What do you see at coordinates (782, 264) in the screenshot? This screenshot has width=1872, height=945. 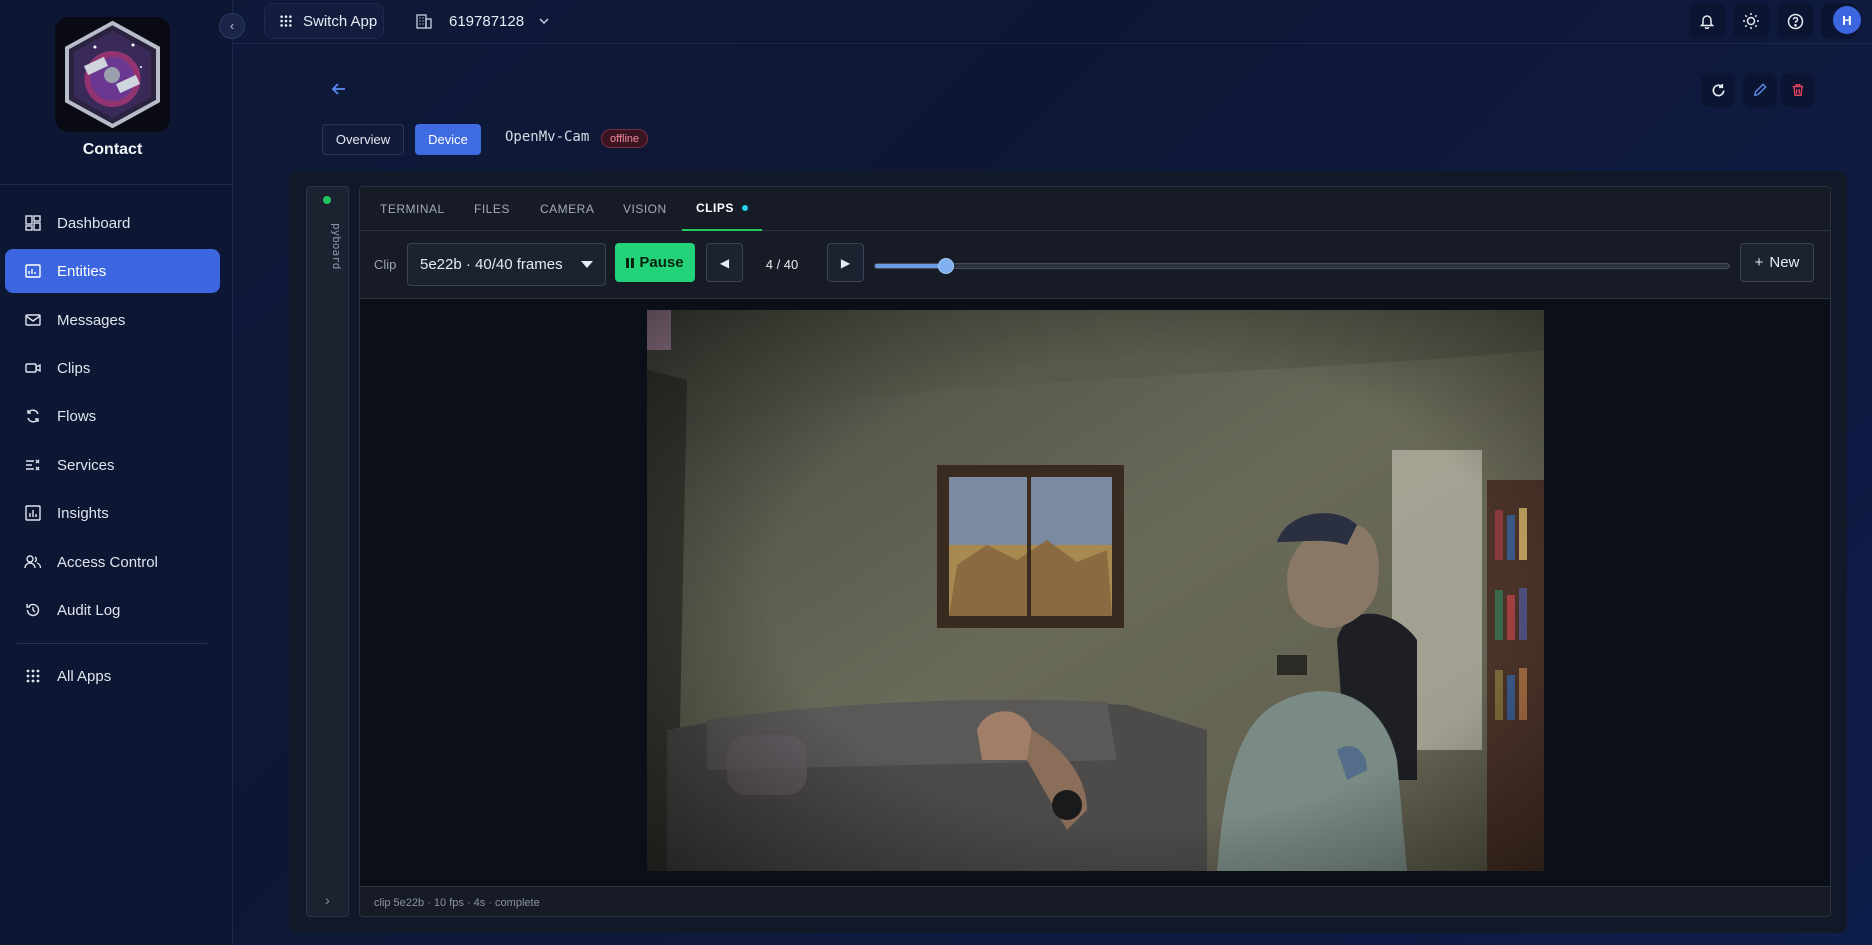 I see `frame-counter: 4 / 40` at bounding box center [782, 264].